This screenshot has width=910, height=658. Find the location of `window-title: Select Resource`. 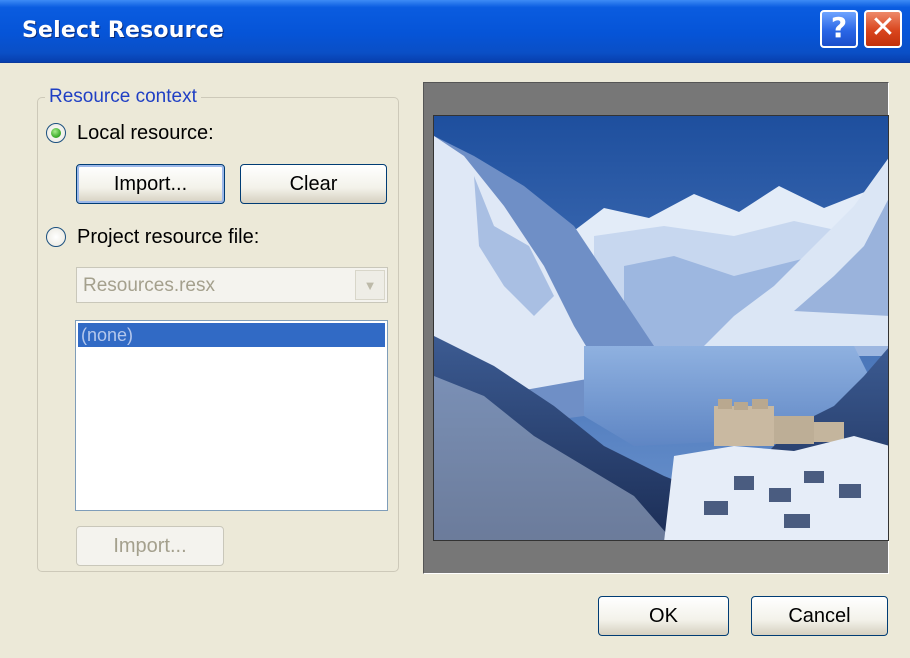

window-title: Select Resource is located at coordinates (123, 30).